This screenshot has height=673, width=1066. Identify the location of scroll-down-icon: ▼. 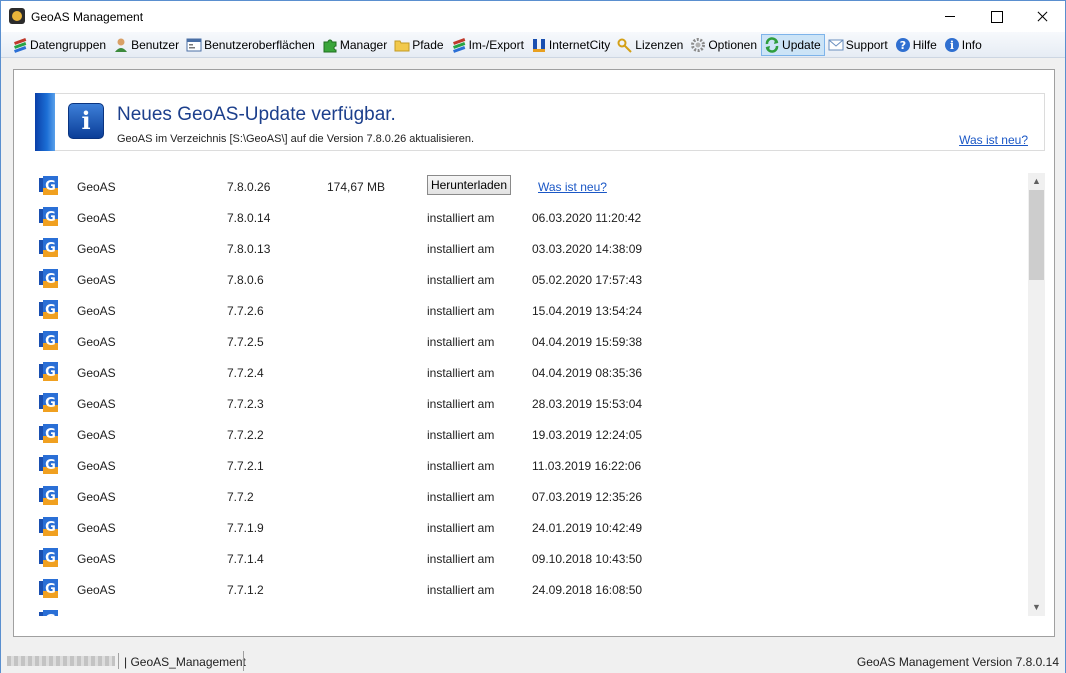
(1036, 607).